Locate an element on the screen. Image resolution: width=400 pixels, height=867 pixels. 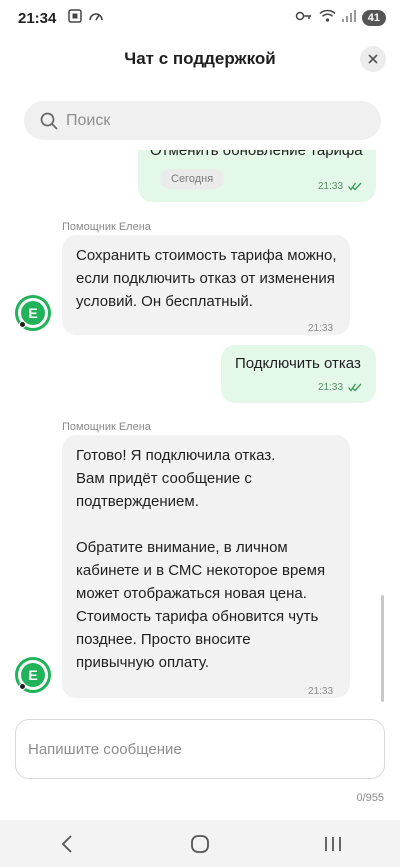
home-circle-icon is located at coordinates (200, 843).